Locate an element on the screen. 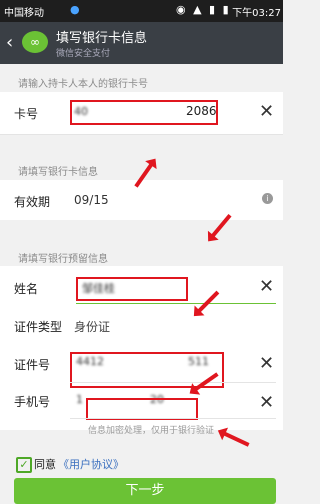 Image resolution: width=320 pixels, height=504 pixels. title-bar: ‹ ∞ 填写银行卡信息 微信安全支付 is located at coordinates (141, 43).